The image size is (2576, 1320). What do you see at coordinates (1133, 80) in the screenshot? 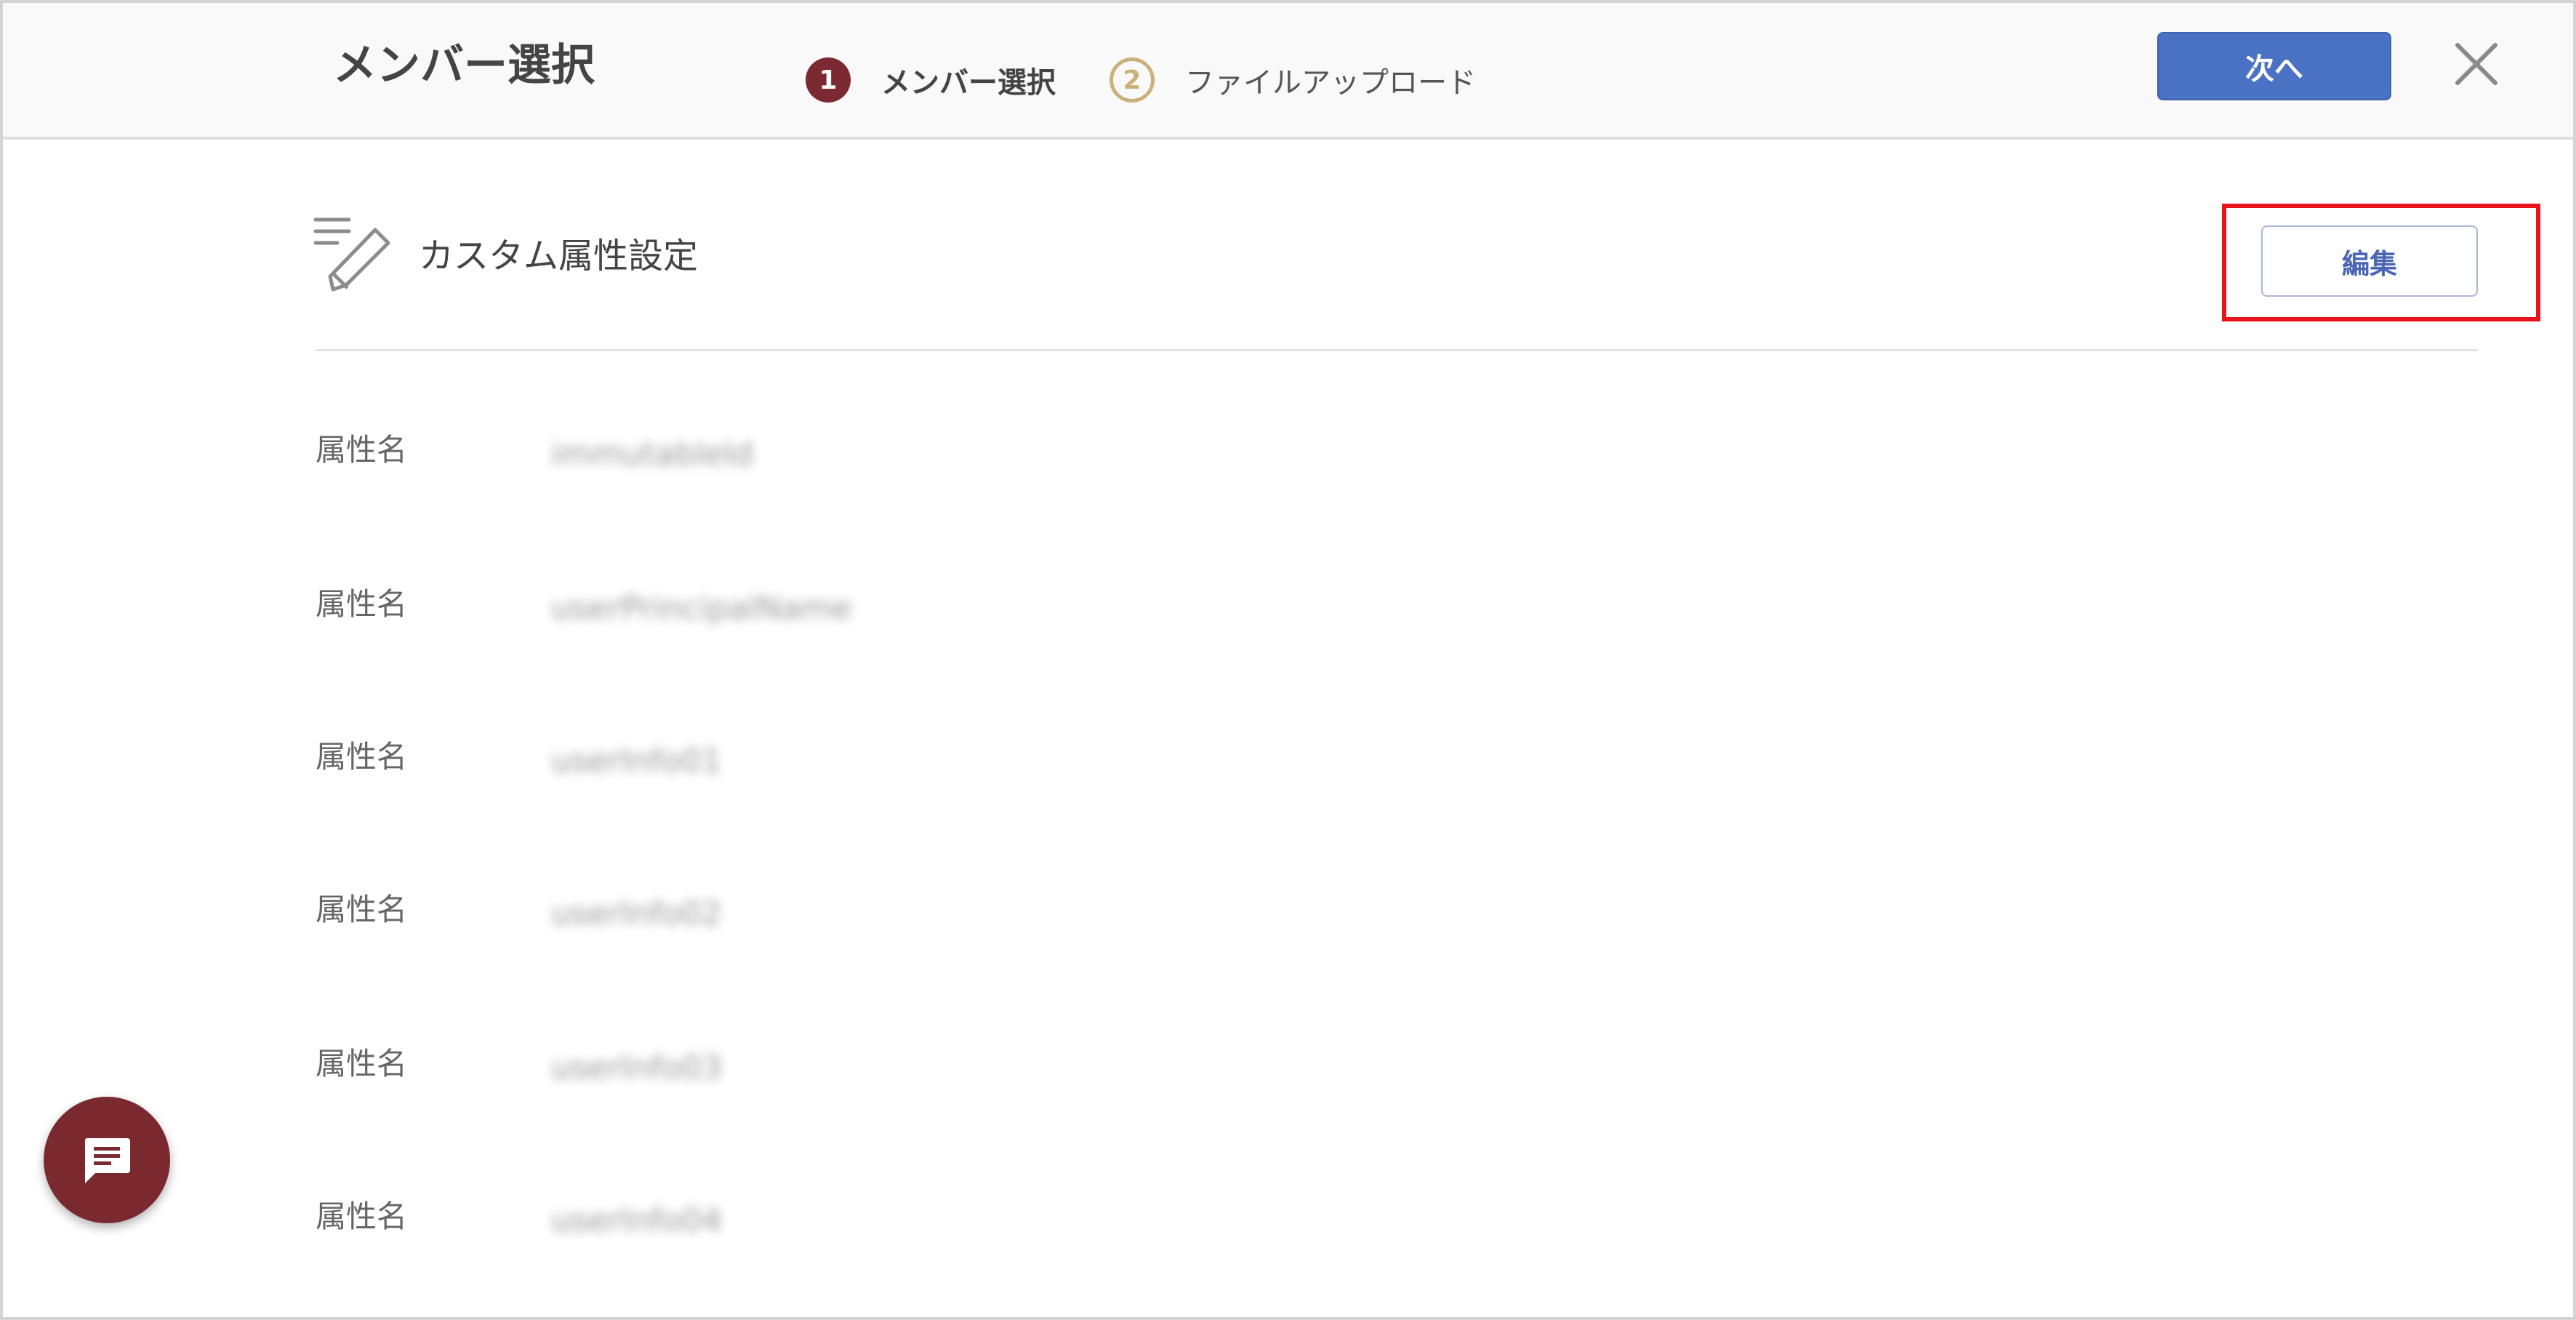
I see `step-number-2: 2` at bounding box center [1133, 80].